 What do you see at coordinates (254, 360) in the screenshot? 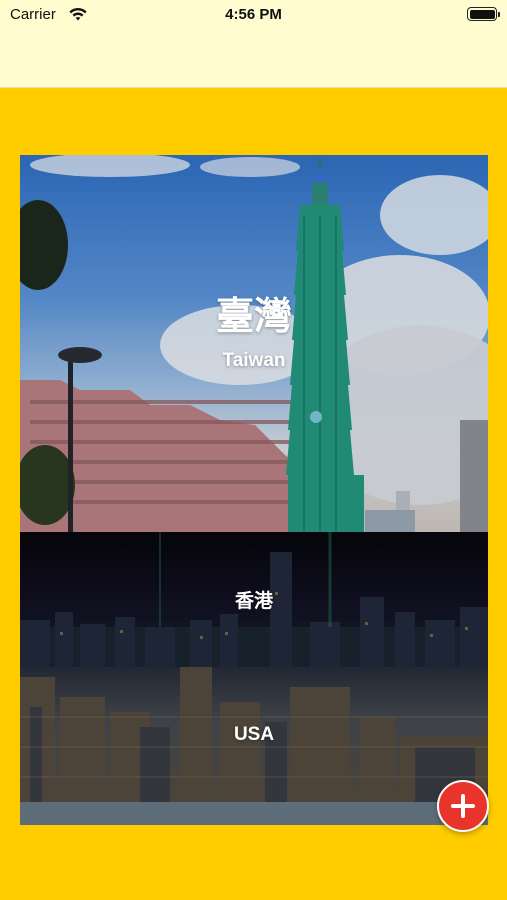
I see `region-subtitle-taiwan: Taiwan` at bounding box center [254, 360].